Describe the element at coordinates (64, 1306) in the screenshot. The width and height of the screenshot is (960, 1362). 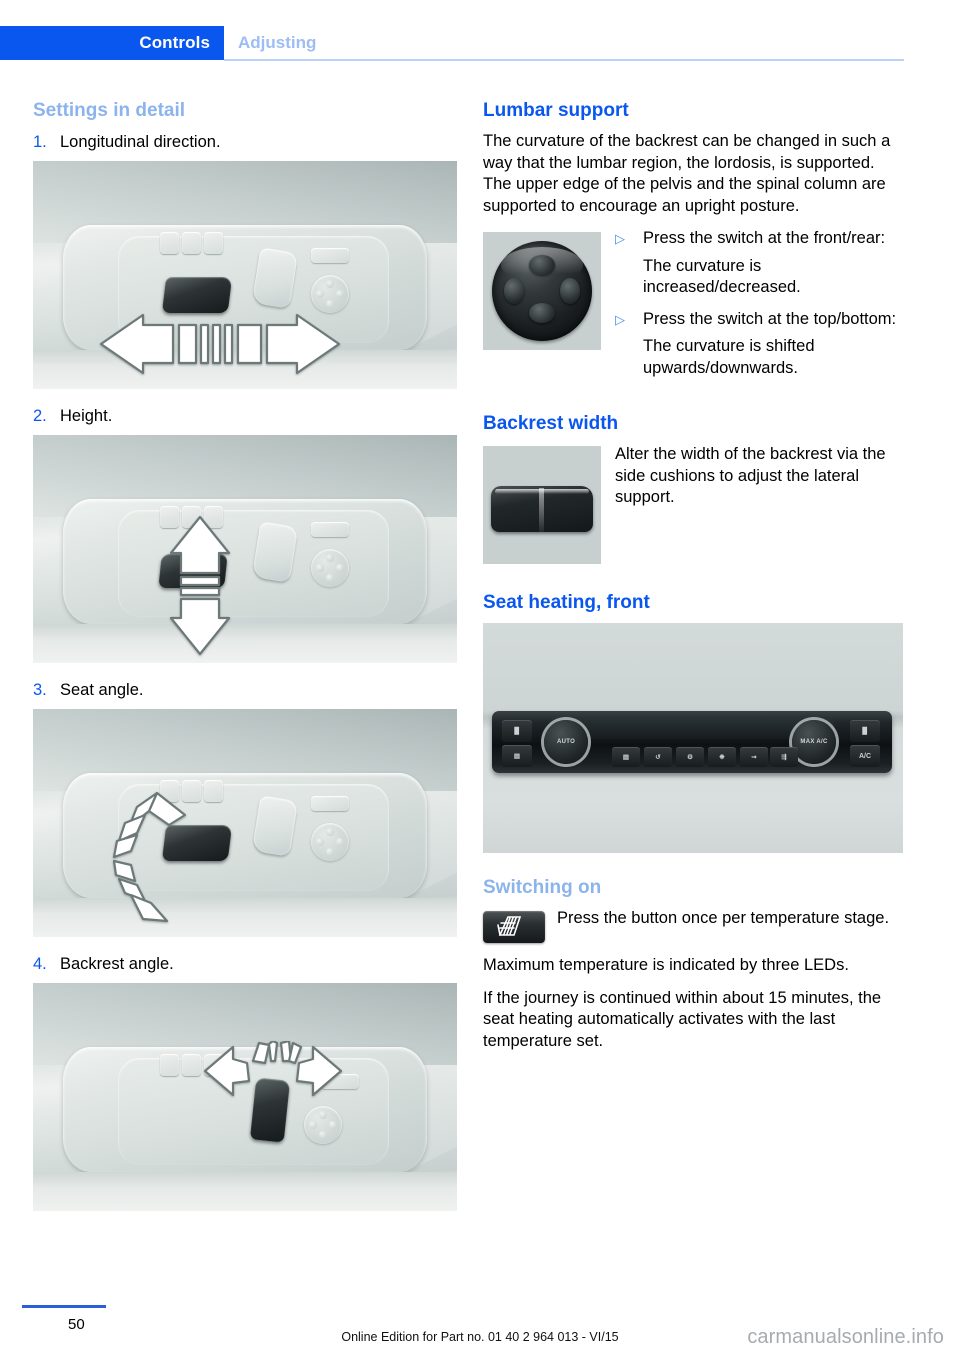
I see `footer-divider` at that location.